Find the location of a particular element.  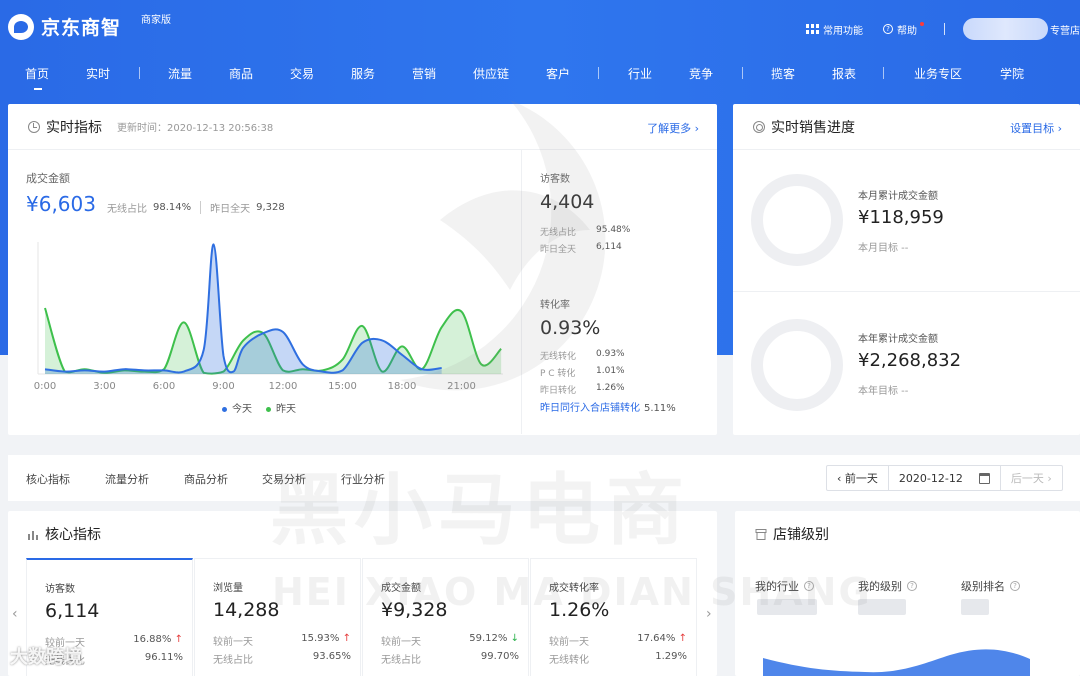

set-target-link: 设置目标 › is located at coordinates (1036, 128).